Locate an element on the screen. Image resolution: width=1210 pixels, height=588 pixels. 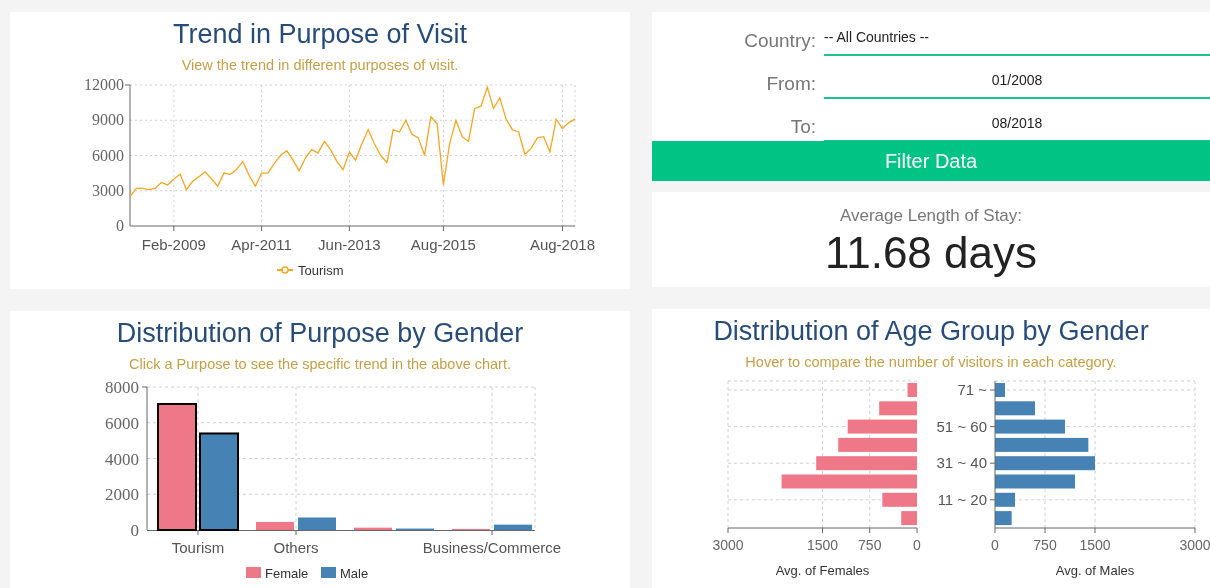
date-field: 01/2008 is located at coordinates (1017, 84).